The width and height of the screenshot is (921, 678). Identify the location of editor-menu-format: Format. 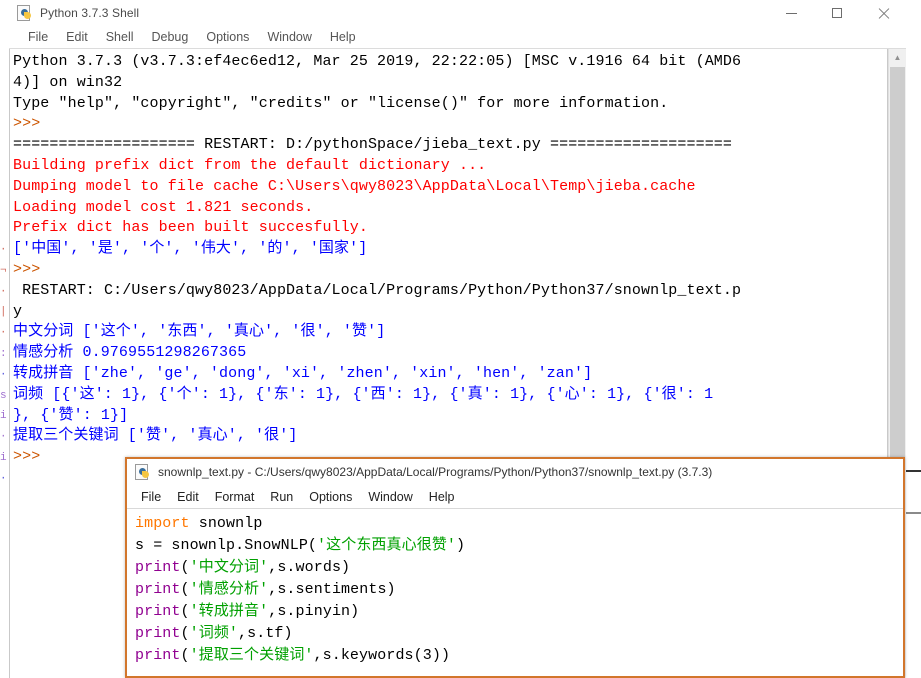
(235, 497).